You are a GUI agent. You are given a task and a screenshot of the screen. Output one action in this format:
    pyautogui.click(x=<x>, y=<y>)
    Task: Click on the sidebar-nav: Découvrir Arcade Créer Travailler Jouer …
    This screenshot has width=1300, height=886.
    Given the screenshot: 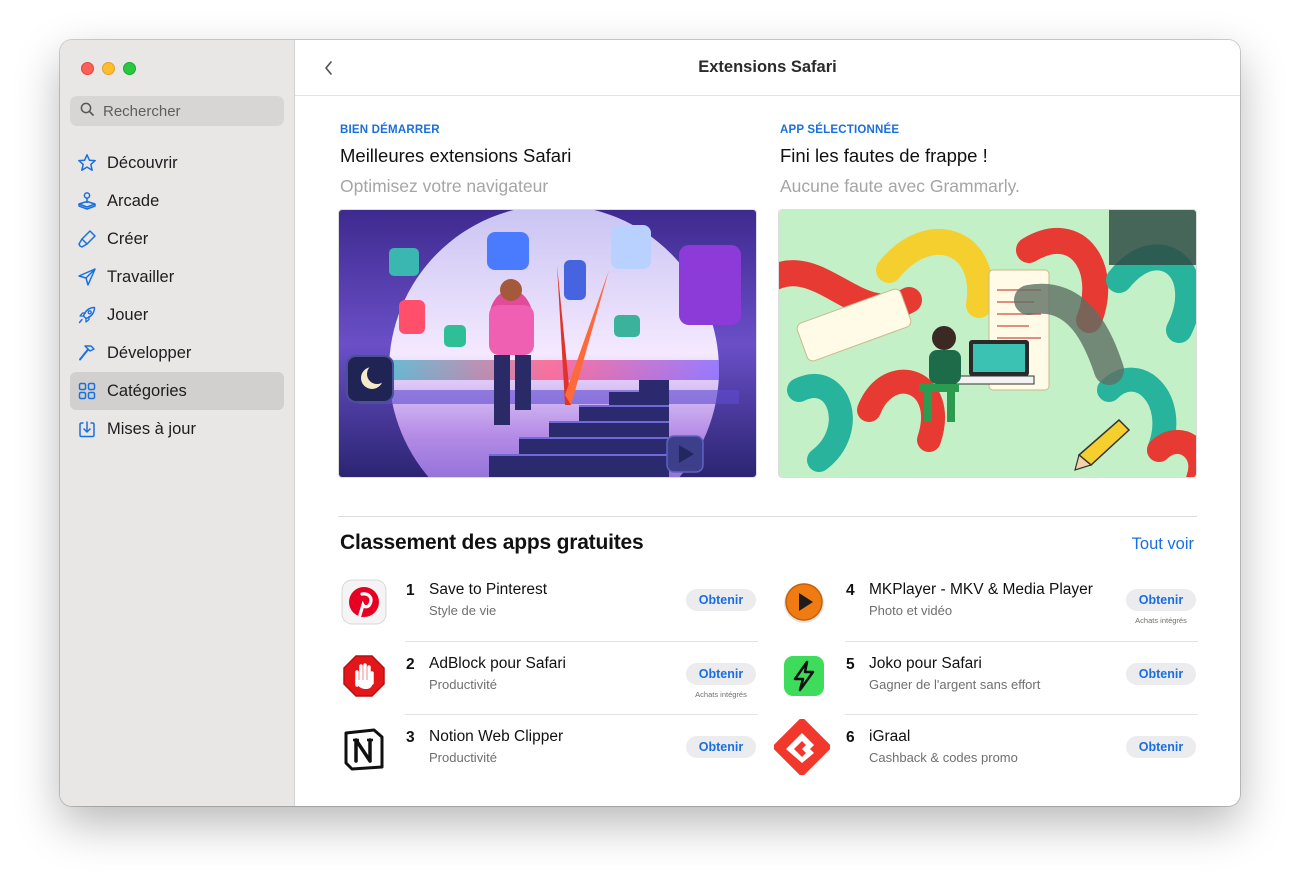 What is the action you would take?
    pyautogui.click(x=177, y=296)
    